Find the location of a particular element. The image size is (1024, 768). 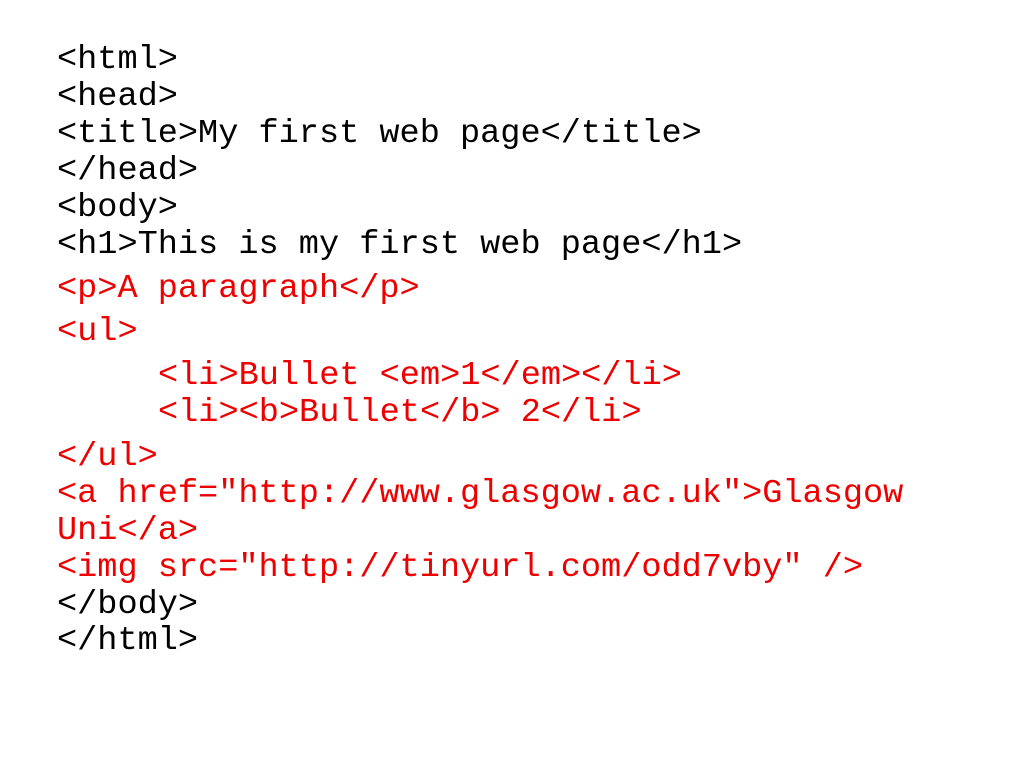

code-line-body-open: <body> is located at coordinates (117, 208).